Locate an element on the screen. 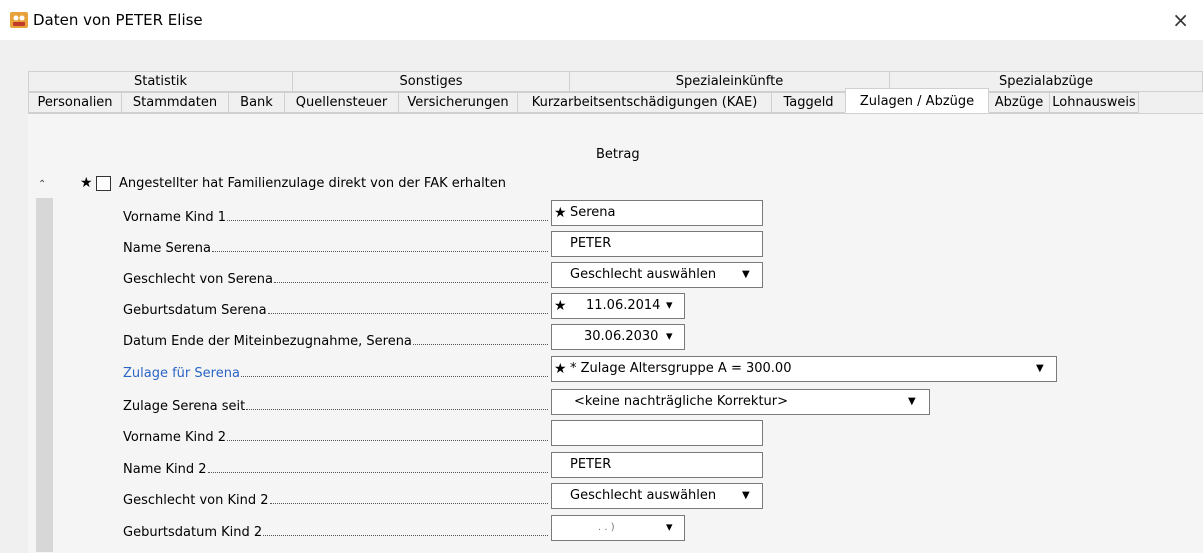  zulage-kind1-select: ★ * Zulage Altersgruppe A = 300.00 ▼ is located at coordinates (804, 369).